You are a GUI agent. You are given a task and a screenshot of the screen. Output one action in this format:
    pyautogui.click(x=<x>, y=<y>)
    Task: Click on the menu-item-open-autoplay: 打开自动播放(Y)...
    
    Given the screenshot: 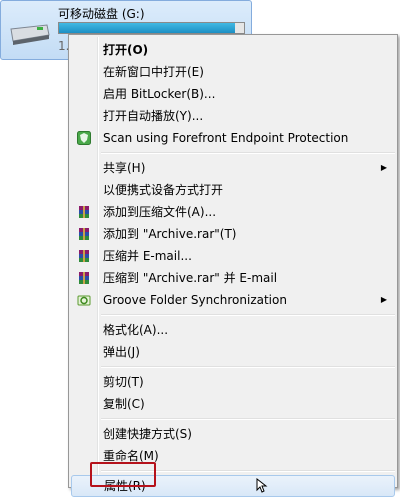 What is the action you would take?
    pyautogui.click(x=233, y=116)
    